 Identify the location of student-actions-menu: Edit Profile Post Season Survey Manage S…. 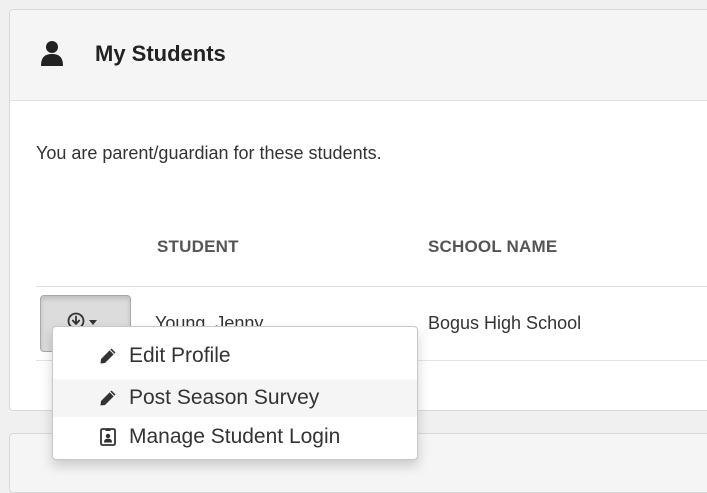
(235, 393).